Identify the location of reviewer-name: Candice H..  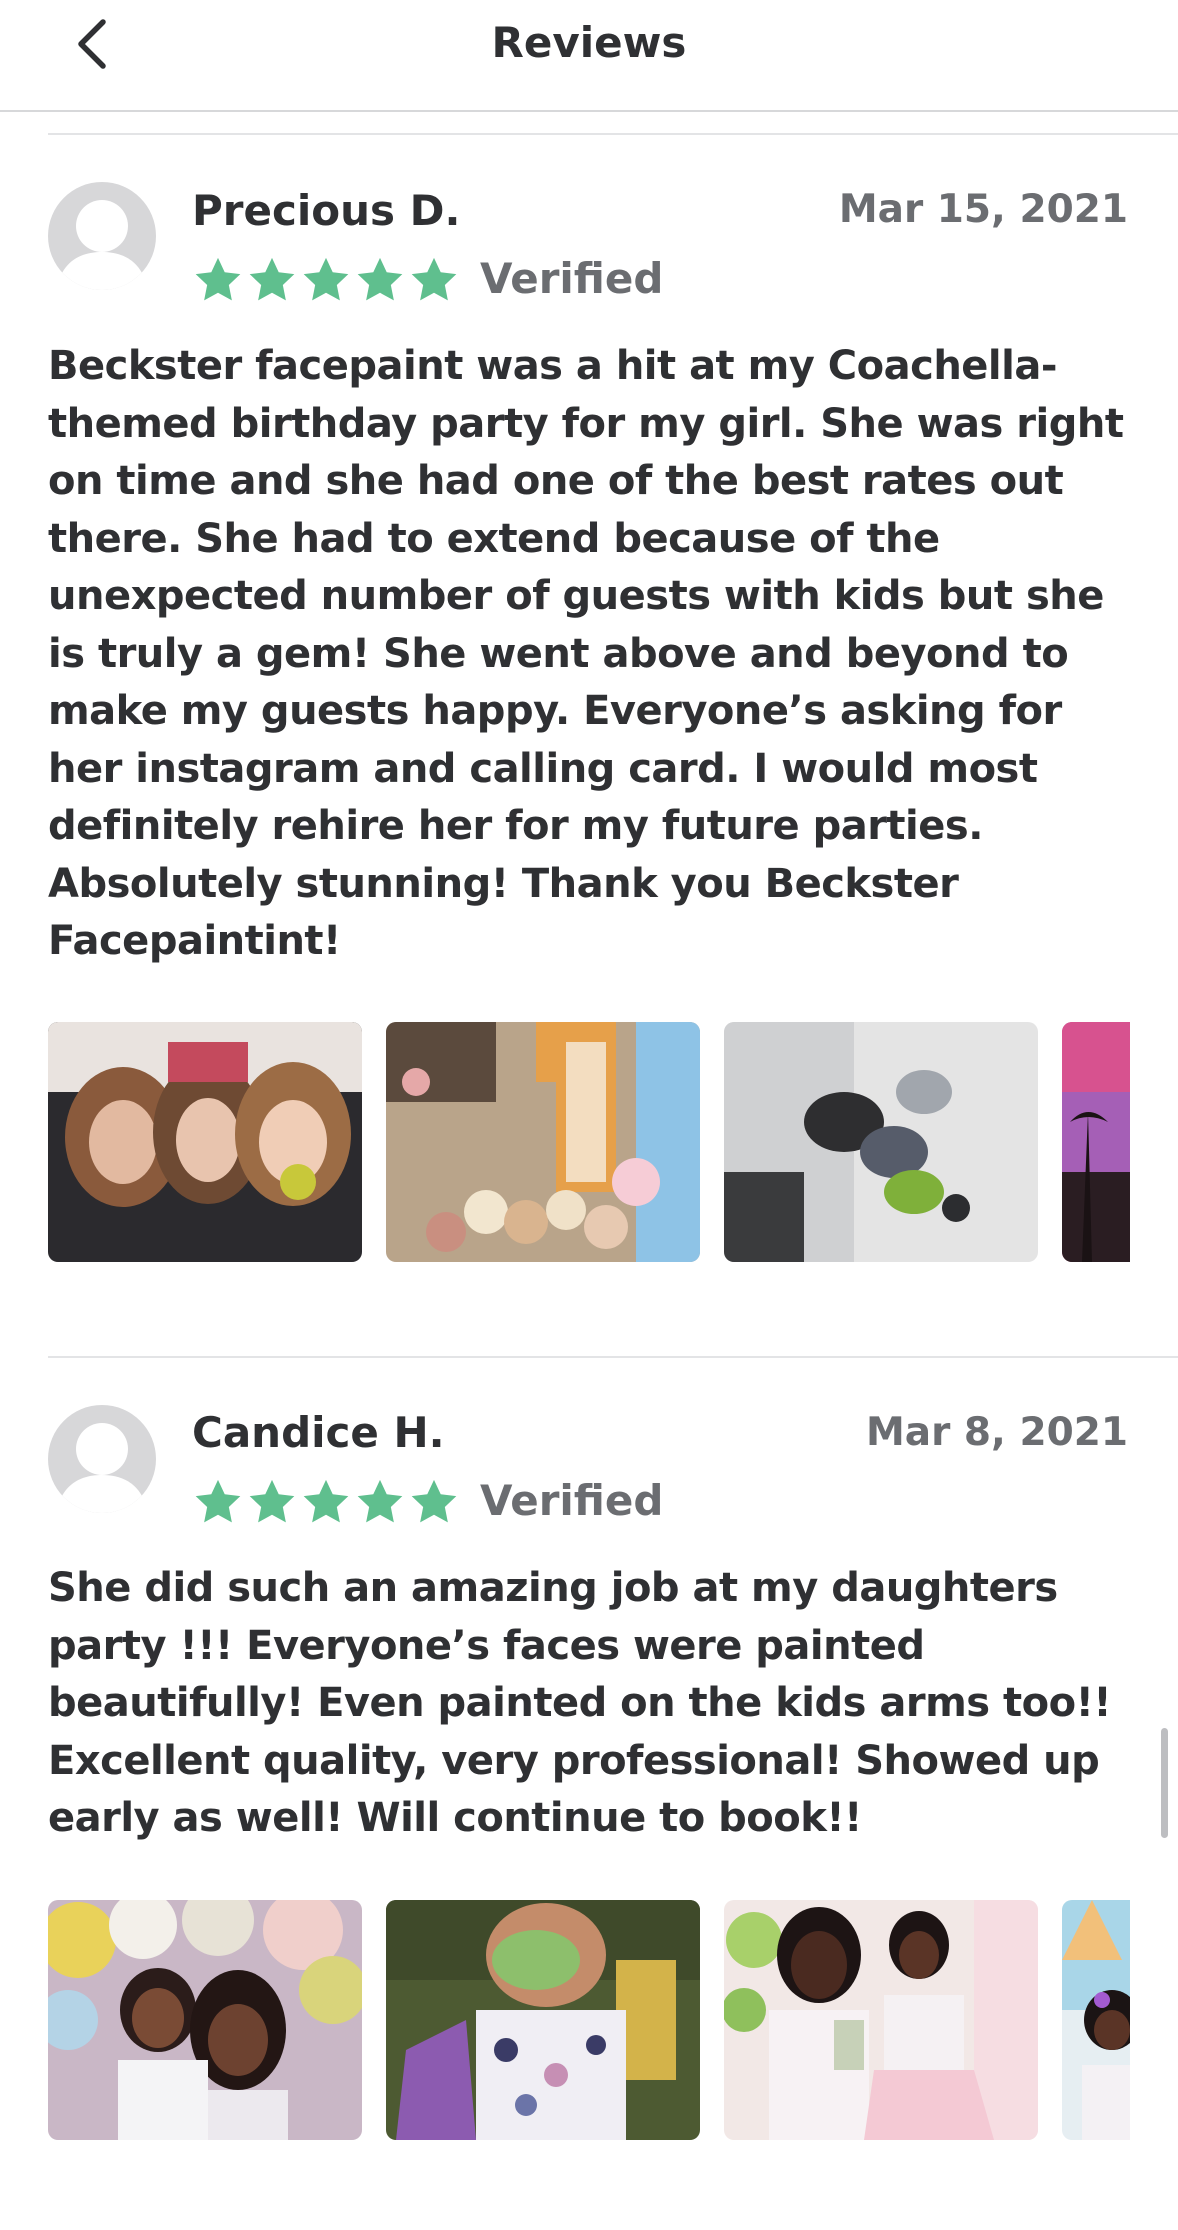
(318, 1432).